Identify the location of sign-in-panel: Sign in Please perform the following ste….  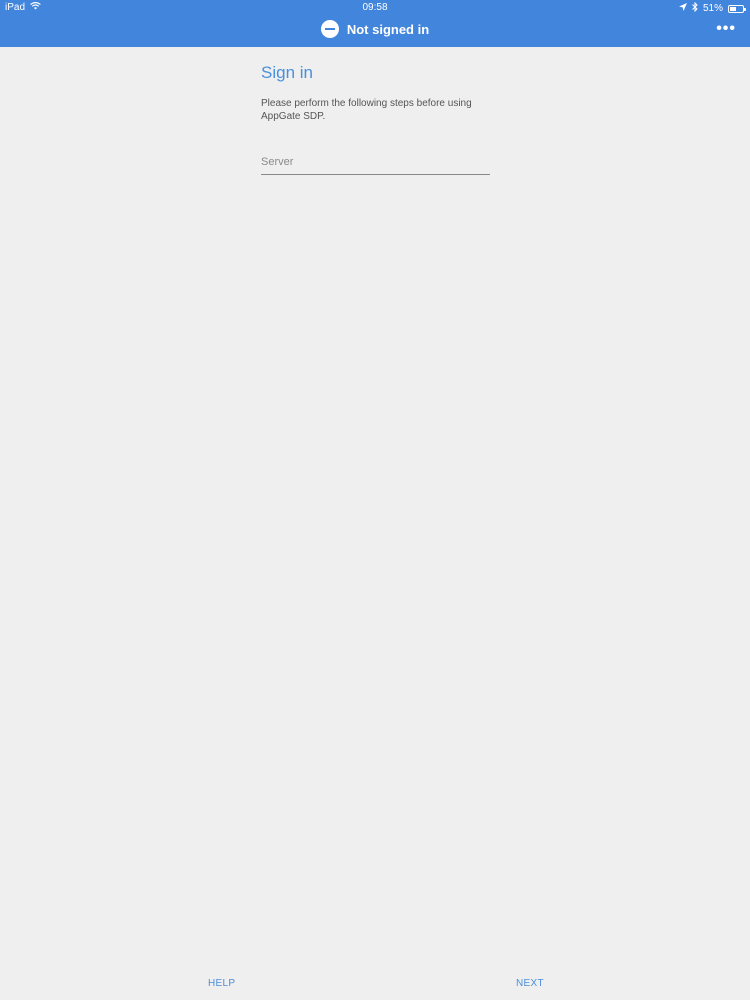
(376, 117).